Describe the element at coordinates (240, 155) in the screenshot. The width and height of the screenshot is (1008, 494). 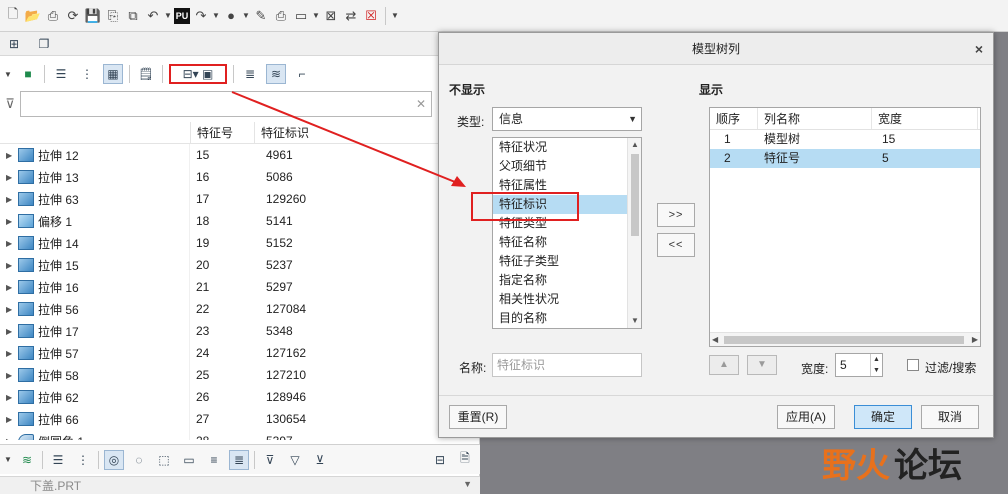
I see `tree-row: ▶ 拉伸 12 15 4961` at that location.